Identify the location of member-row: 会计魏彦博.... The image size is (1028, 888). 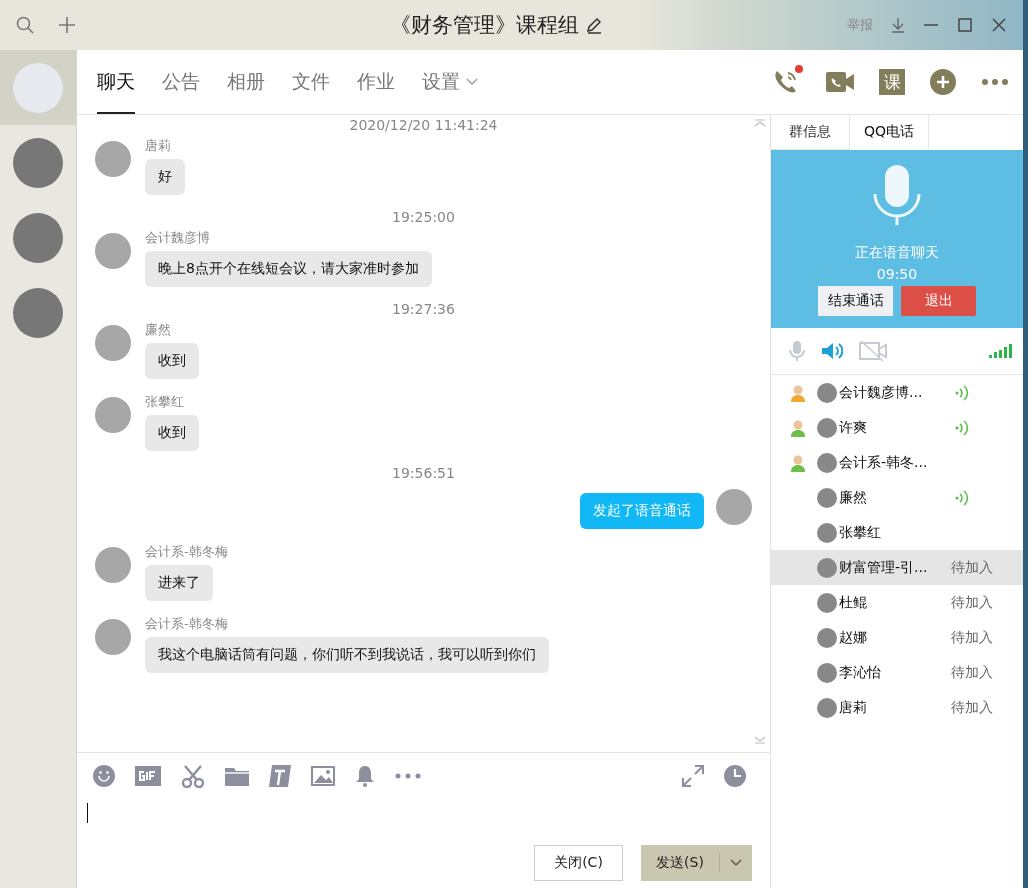
(897, 392).